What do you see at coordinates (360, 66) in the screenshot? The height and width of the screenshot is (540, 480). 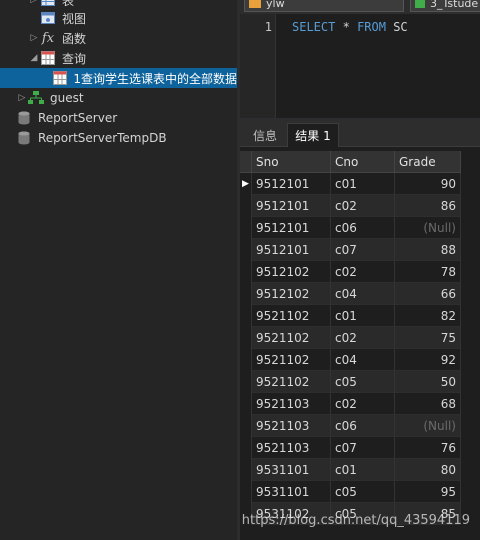 I see `sql-editor: 1 SELECT * FROM SC` at bounding box center [360, 66].